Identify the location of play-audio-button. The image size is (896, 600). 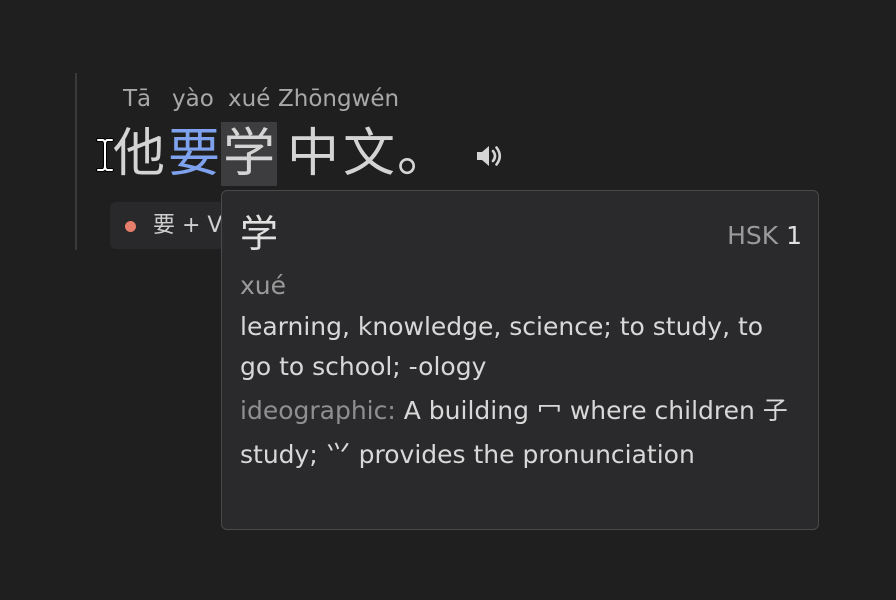
(489, 156).